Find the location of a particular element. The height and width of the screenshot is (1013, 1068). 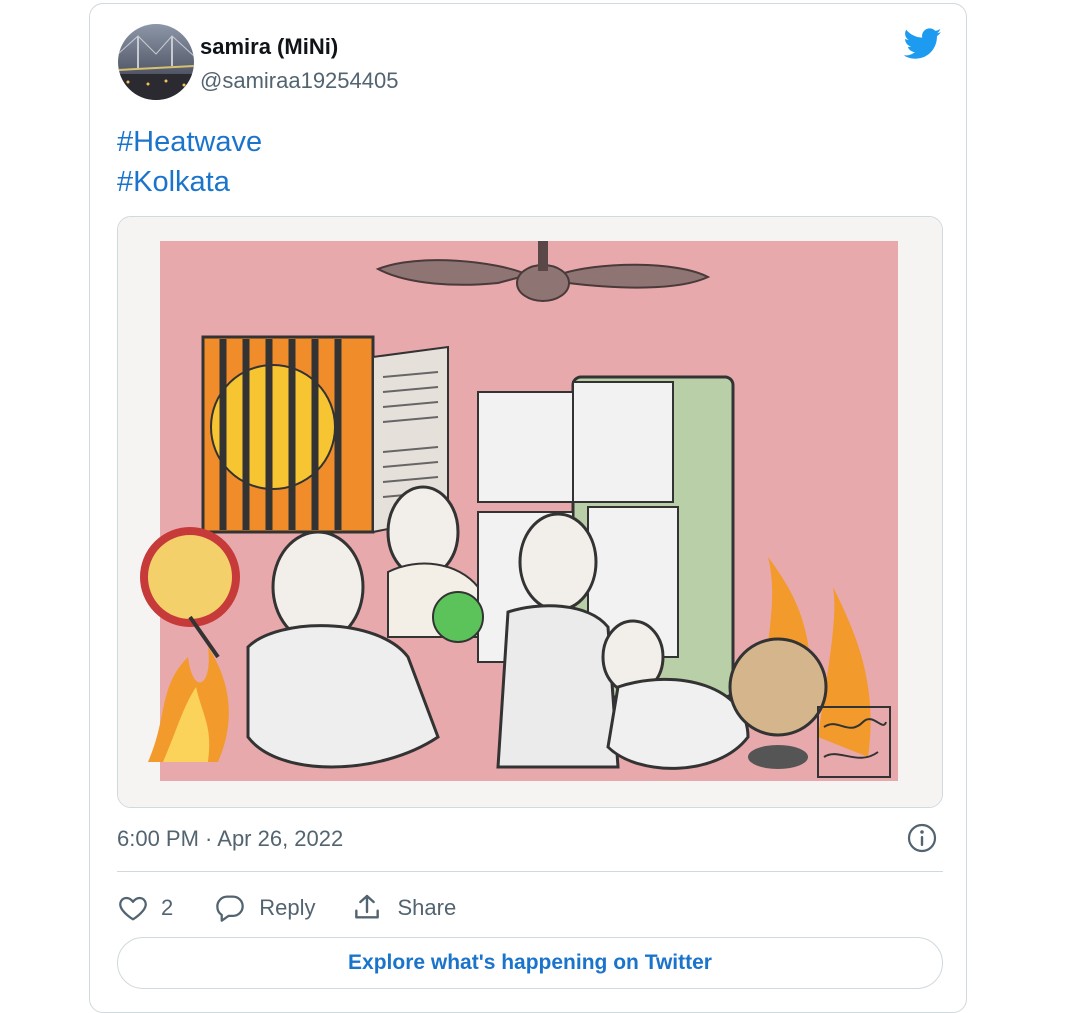

tweet-text: #Heatwave #Kolkata is located at coordinates (189, 162).